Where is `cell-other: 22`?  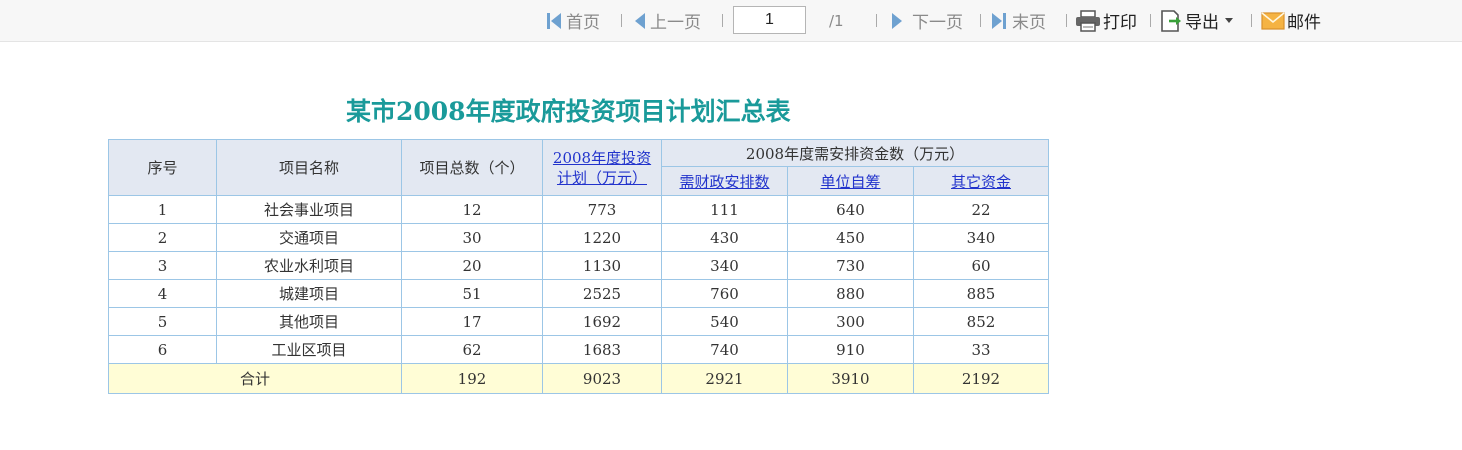 cell-other: 22 is located at coordinates (981, 209).